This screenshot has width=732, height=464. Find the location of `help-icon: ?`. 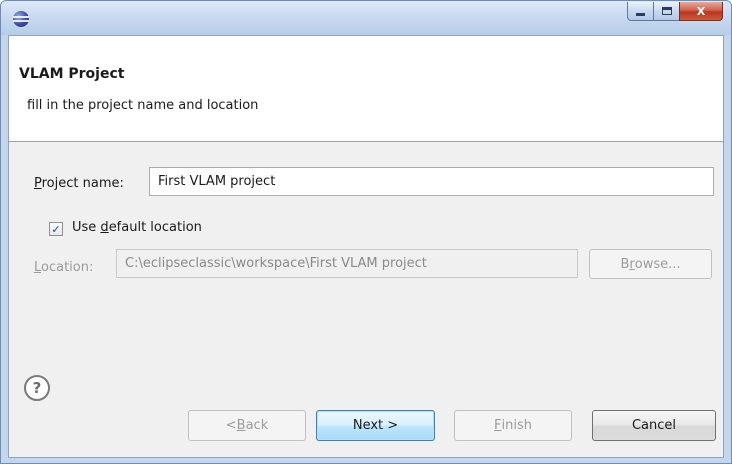

help-icon: ? is located at coordinates (37, 388).